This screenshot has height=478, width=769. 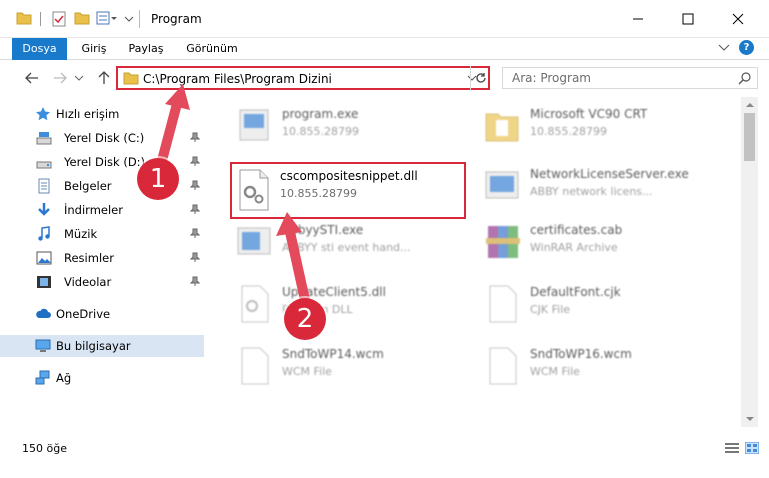 I want to click on file-type: WinRAR Archive, so click(x=574, y=247).